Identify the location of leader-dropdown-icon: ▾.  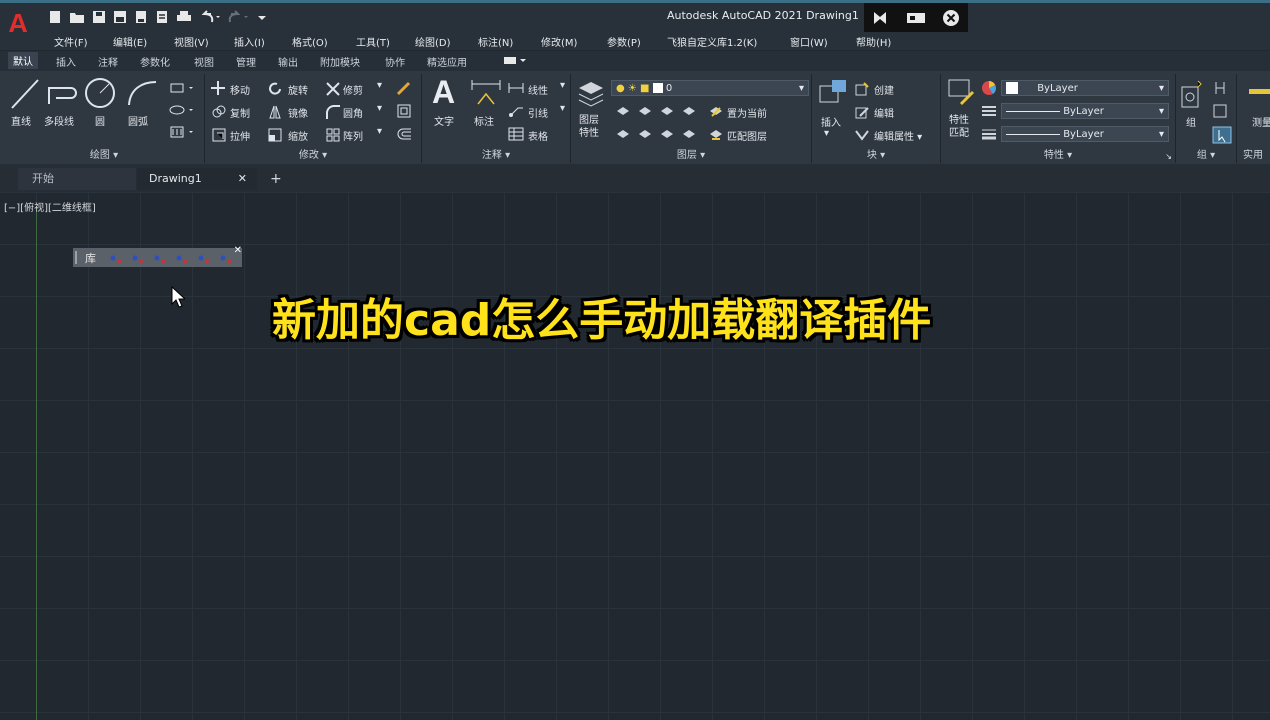
(562, 108).